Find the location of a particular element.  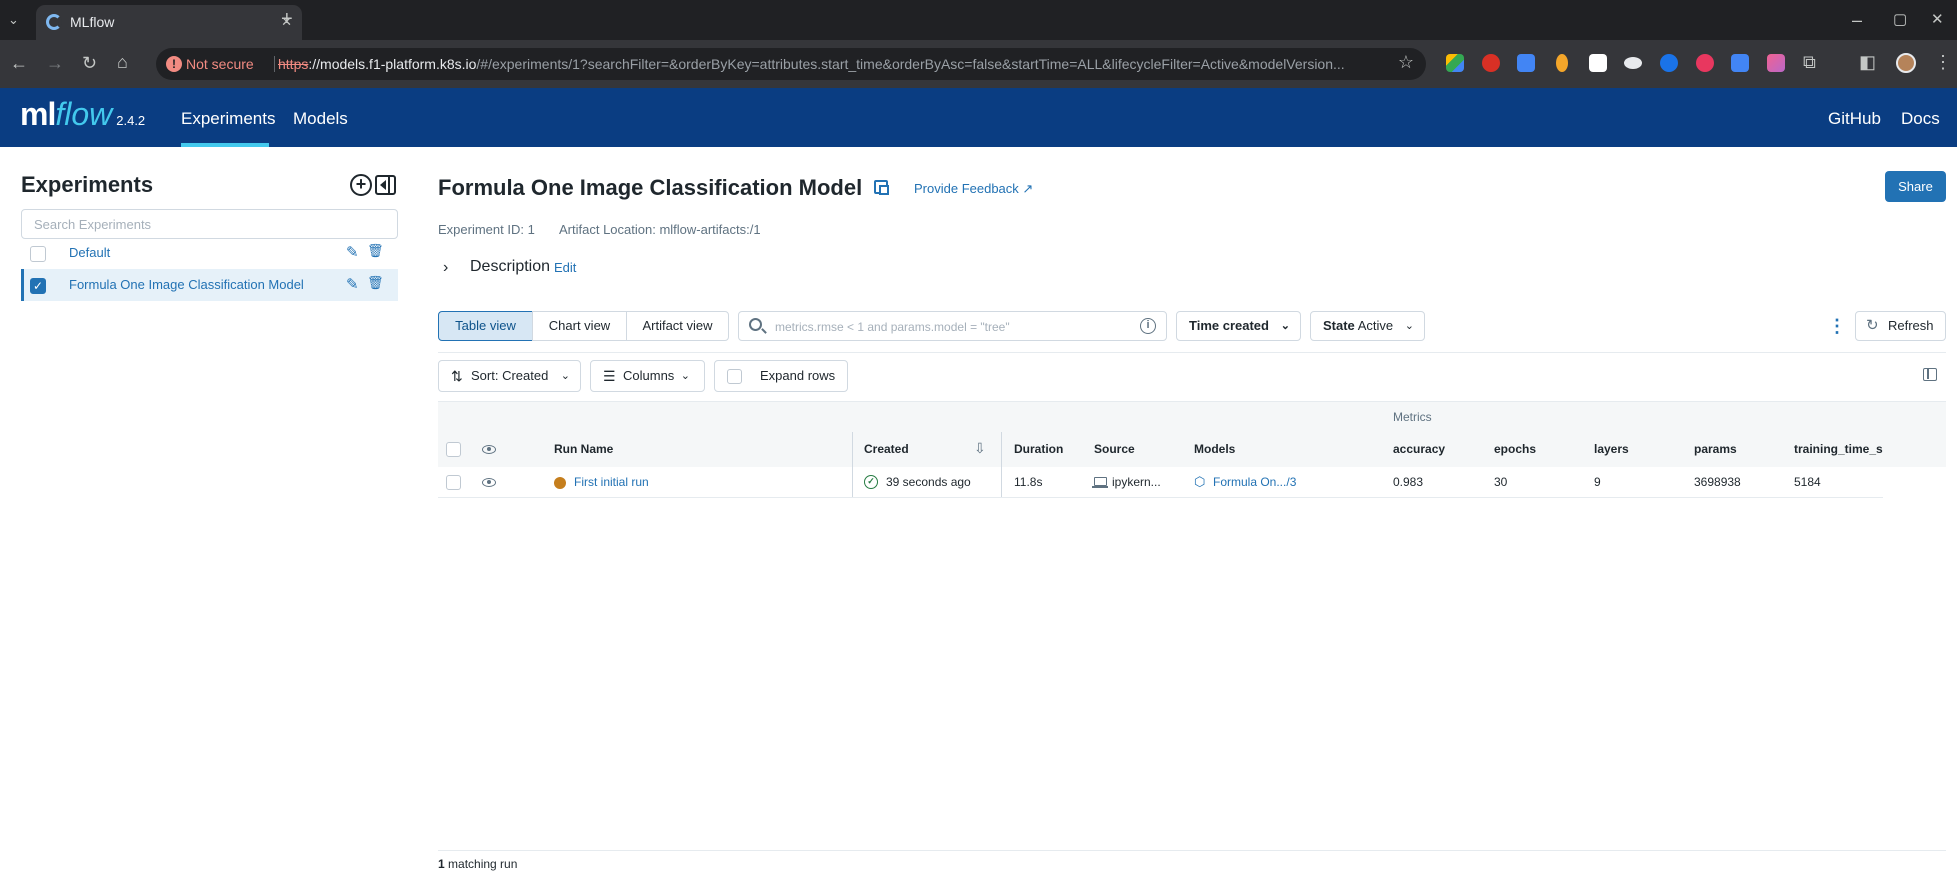

red-hand-extension-icon is located at coordinates (1491, 63).